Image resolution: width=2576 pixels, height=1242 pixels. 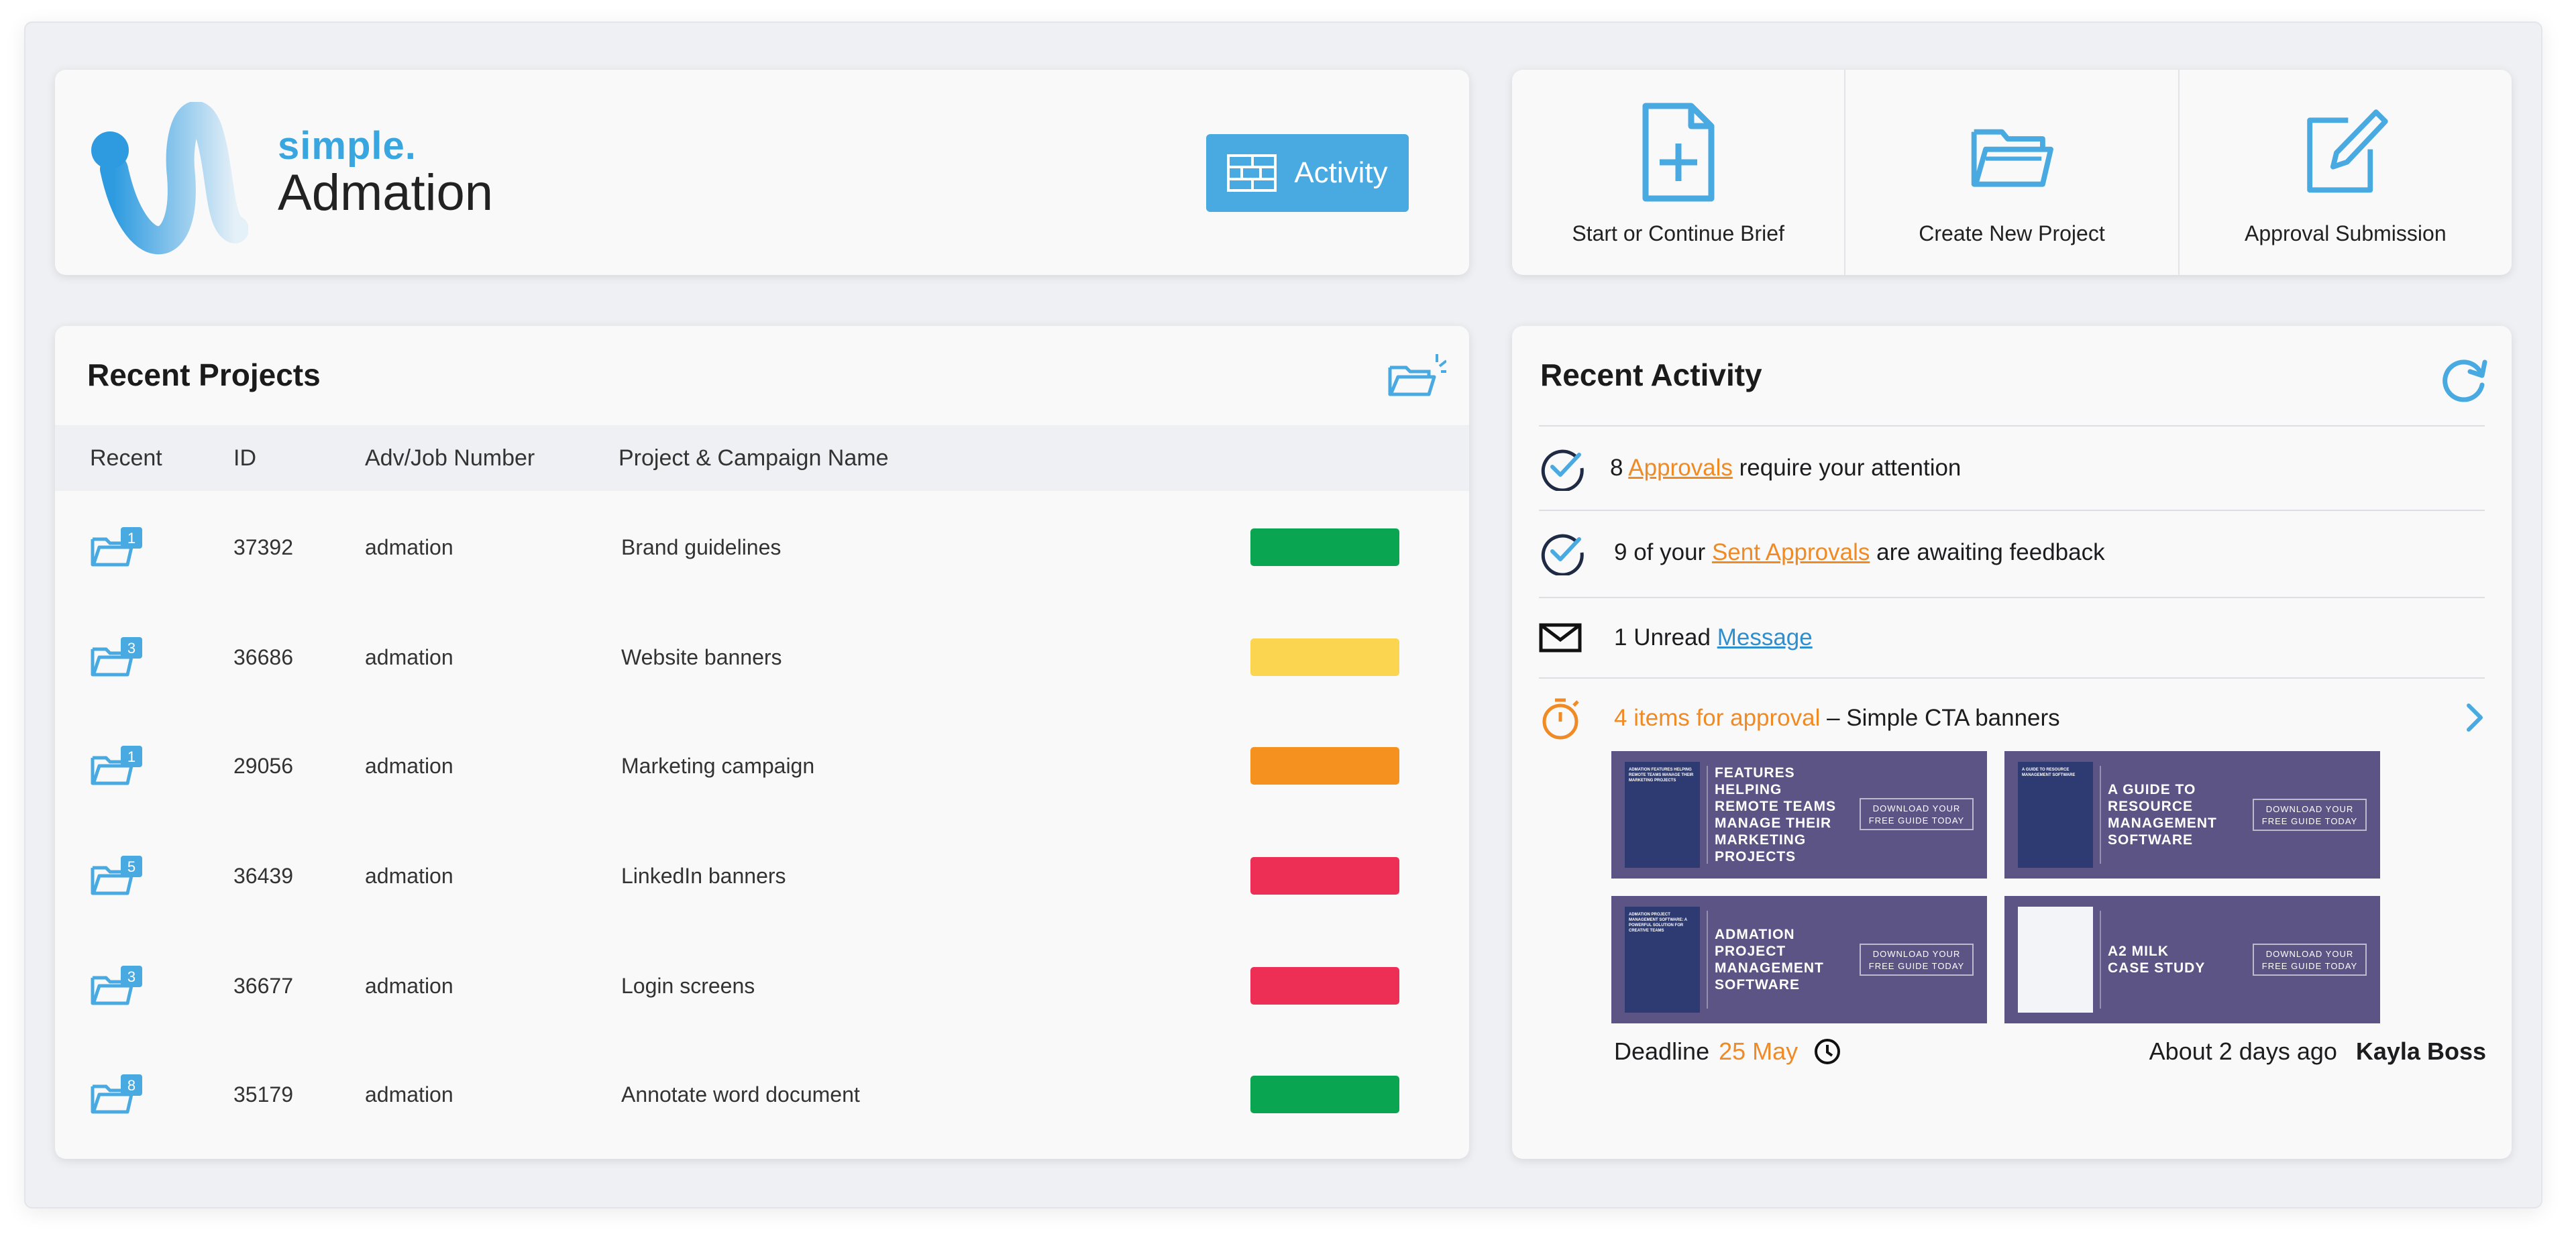 I want to click on start-brief-label: Start or Continue Brief, so click(x=1678, y=233).